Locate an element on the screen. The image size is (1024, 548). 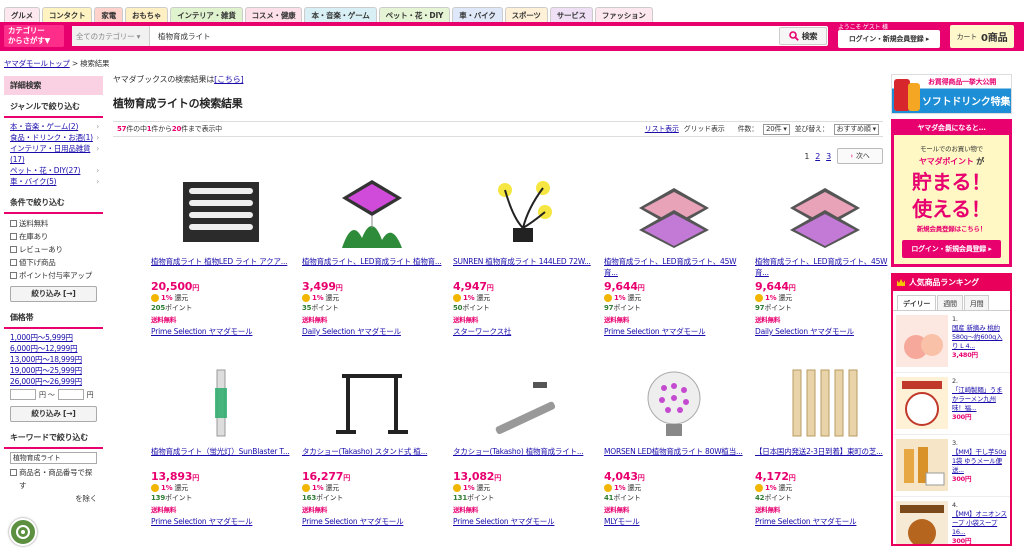
search-button: 検索 is located at coordinates (803, 36).